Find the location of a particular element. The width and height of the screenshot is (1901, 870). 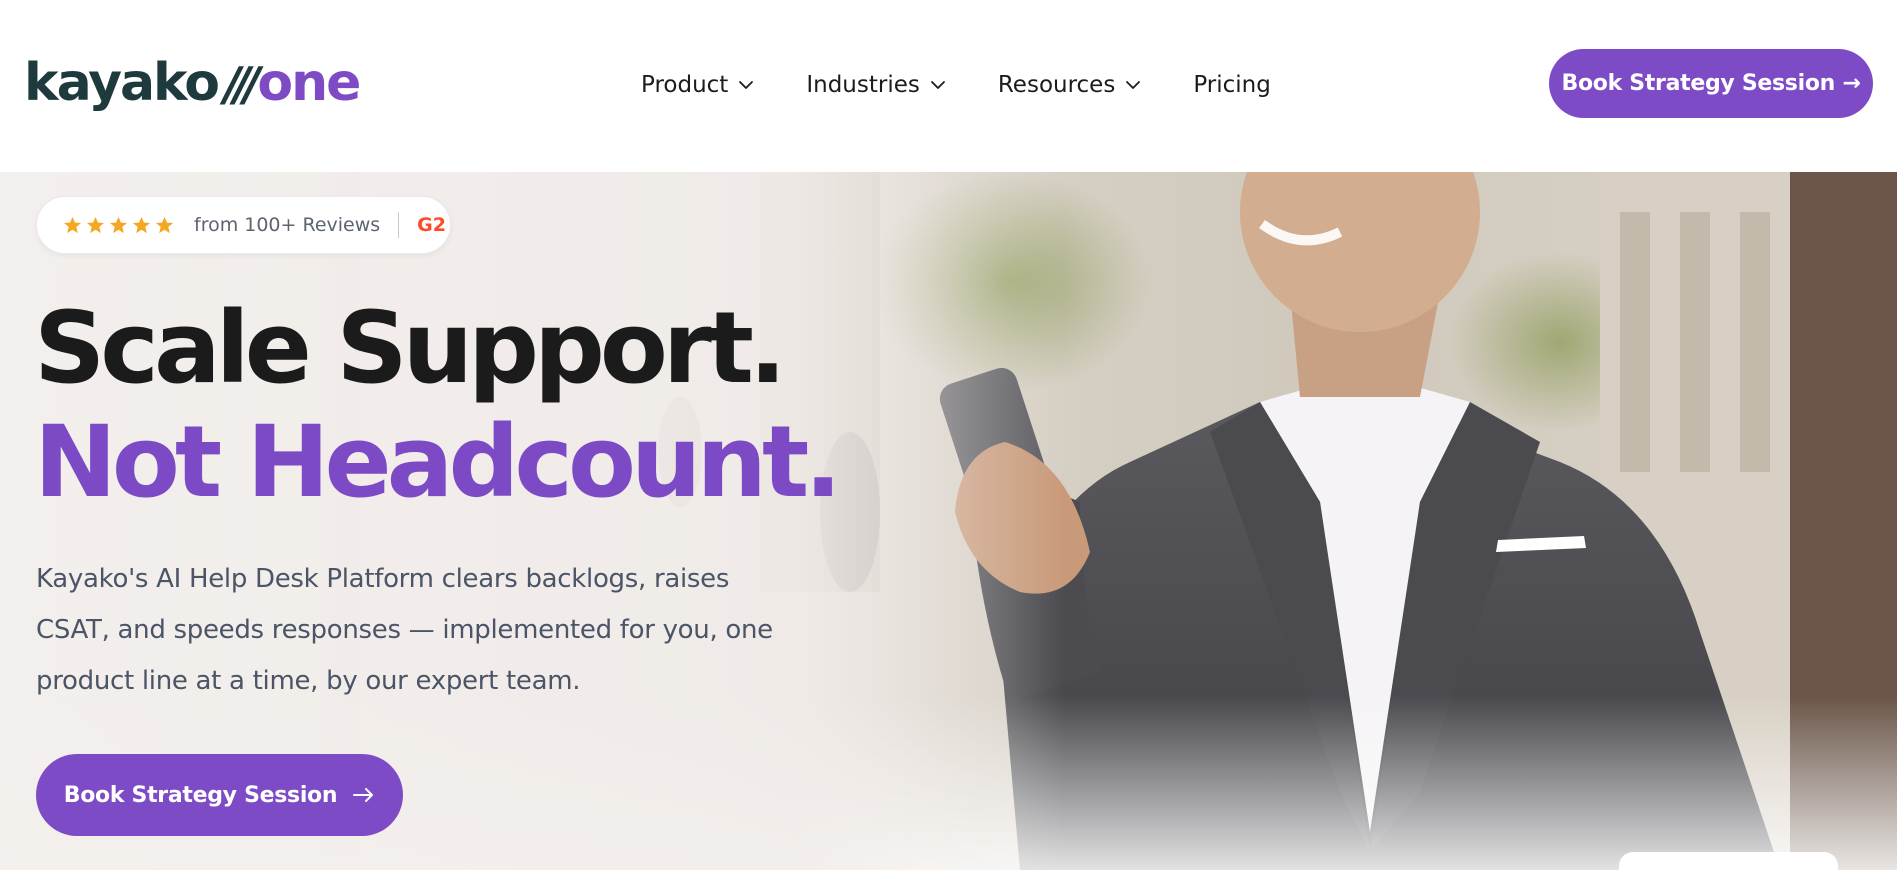

rating-text: from 100+ Reviews is located at coordinates (287, 225).